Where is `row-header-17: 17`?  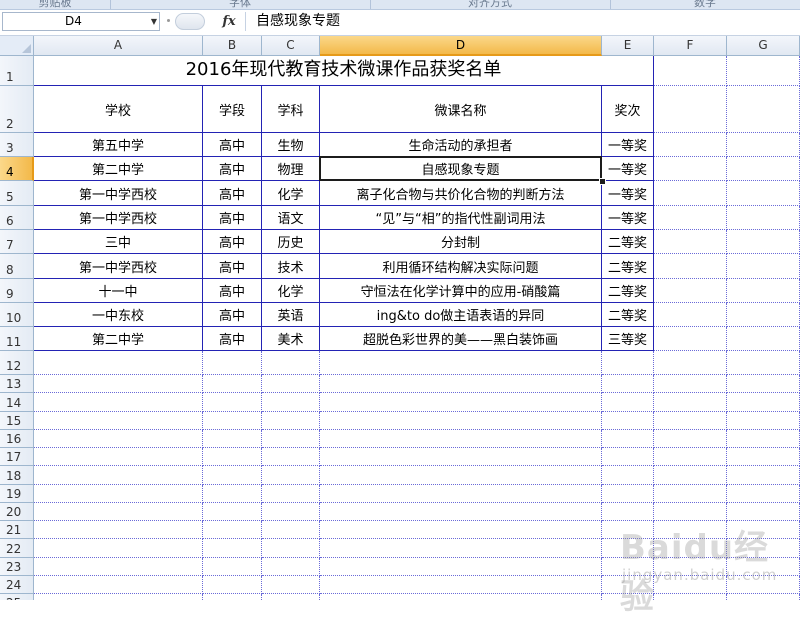 row-header-17: 17 is located at coordinates (17, 457).